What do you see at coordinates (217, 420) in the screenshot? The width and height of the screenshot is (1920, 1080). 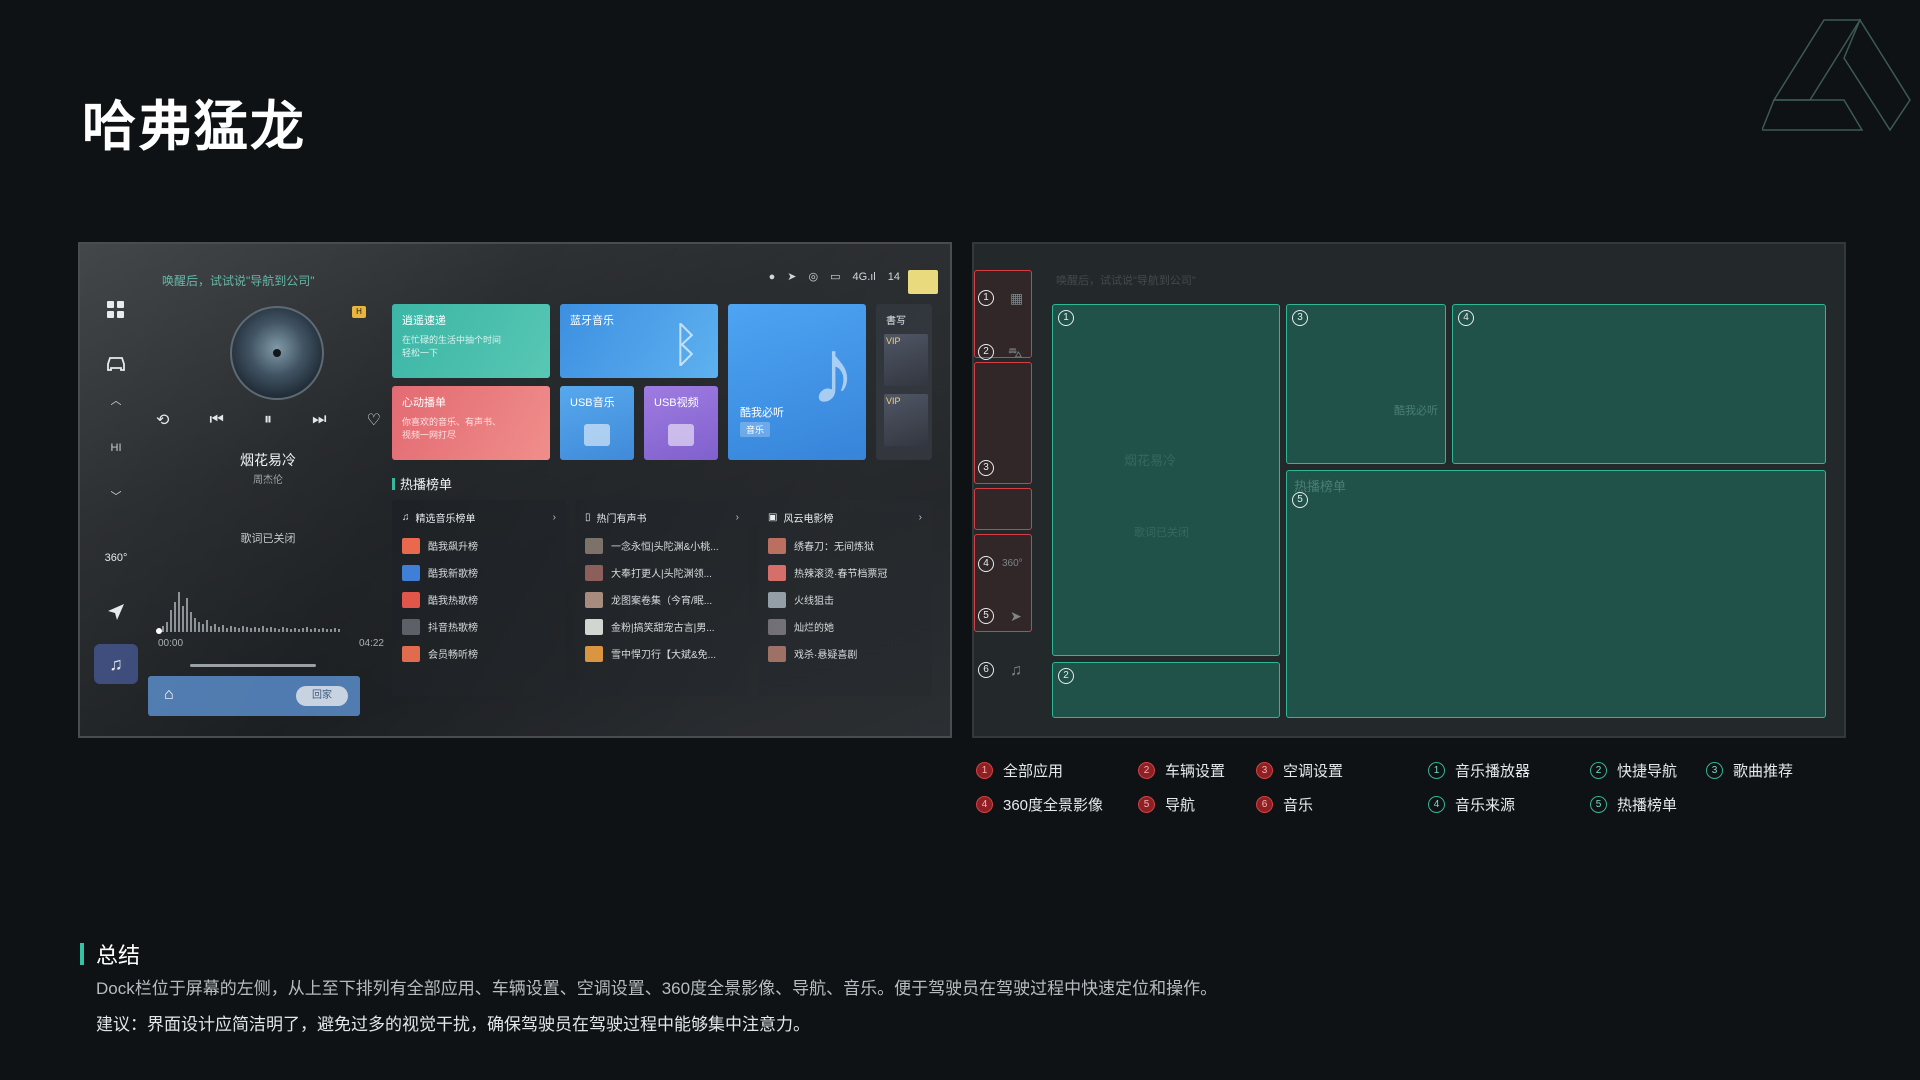 I see `previous-icon: ⏮` at bounding box center [217, 420].